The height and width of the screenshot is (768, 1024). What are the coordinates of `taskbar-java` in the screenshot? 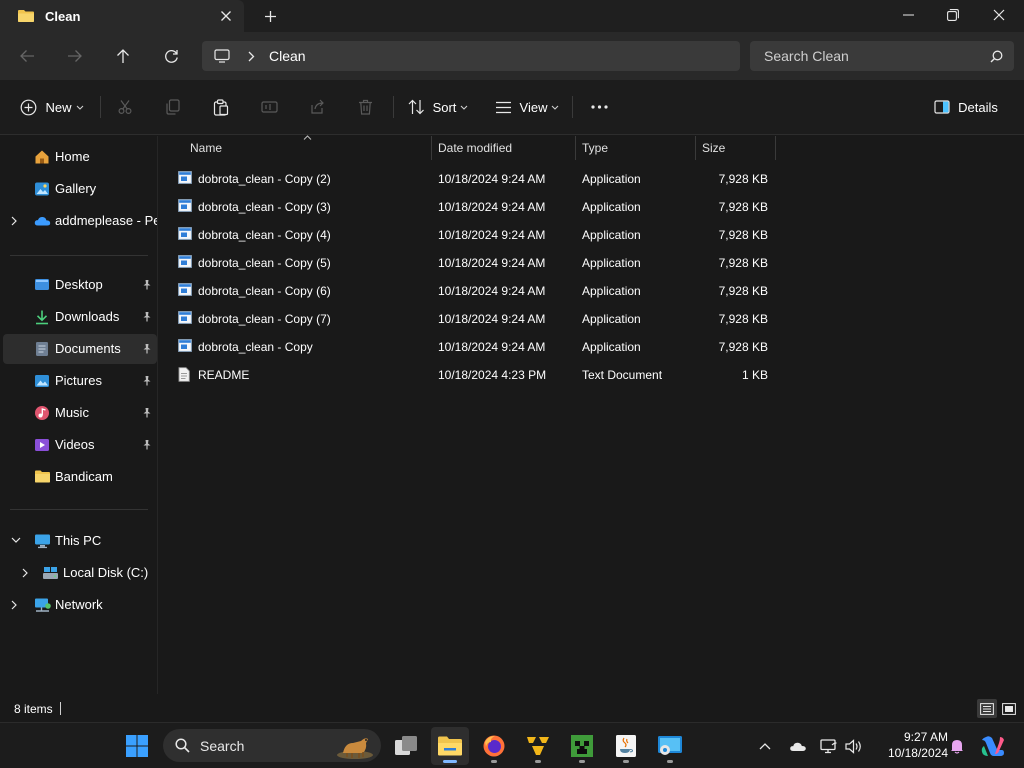 It's located at (626, 746).